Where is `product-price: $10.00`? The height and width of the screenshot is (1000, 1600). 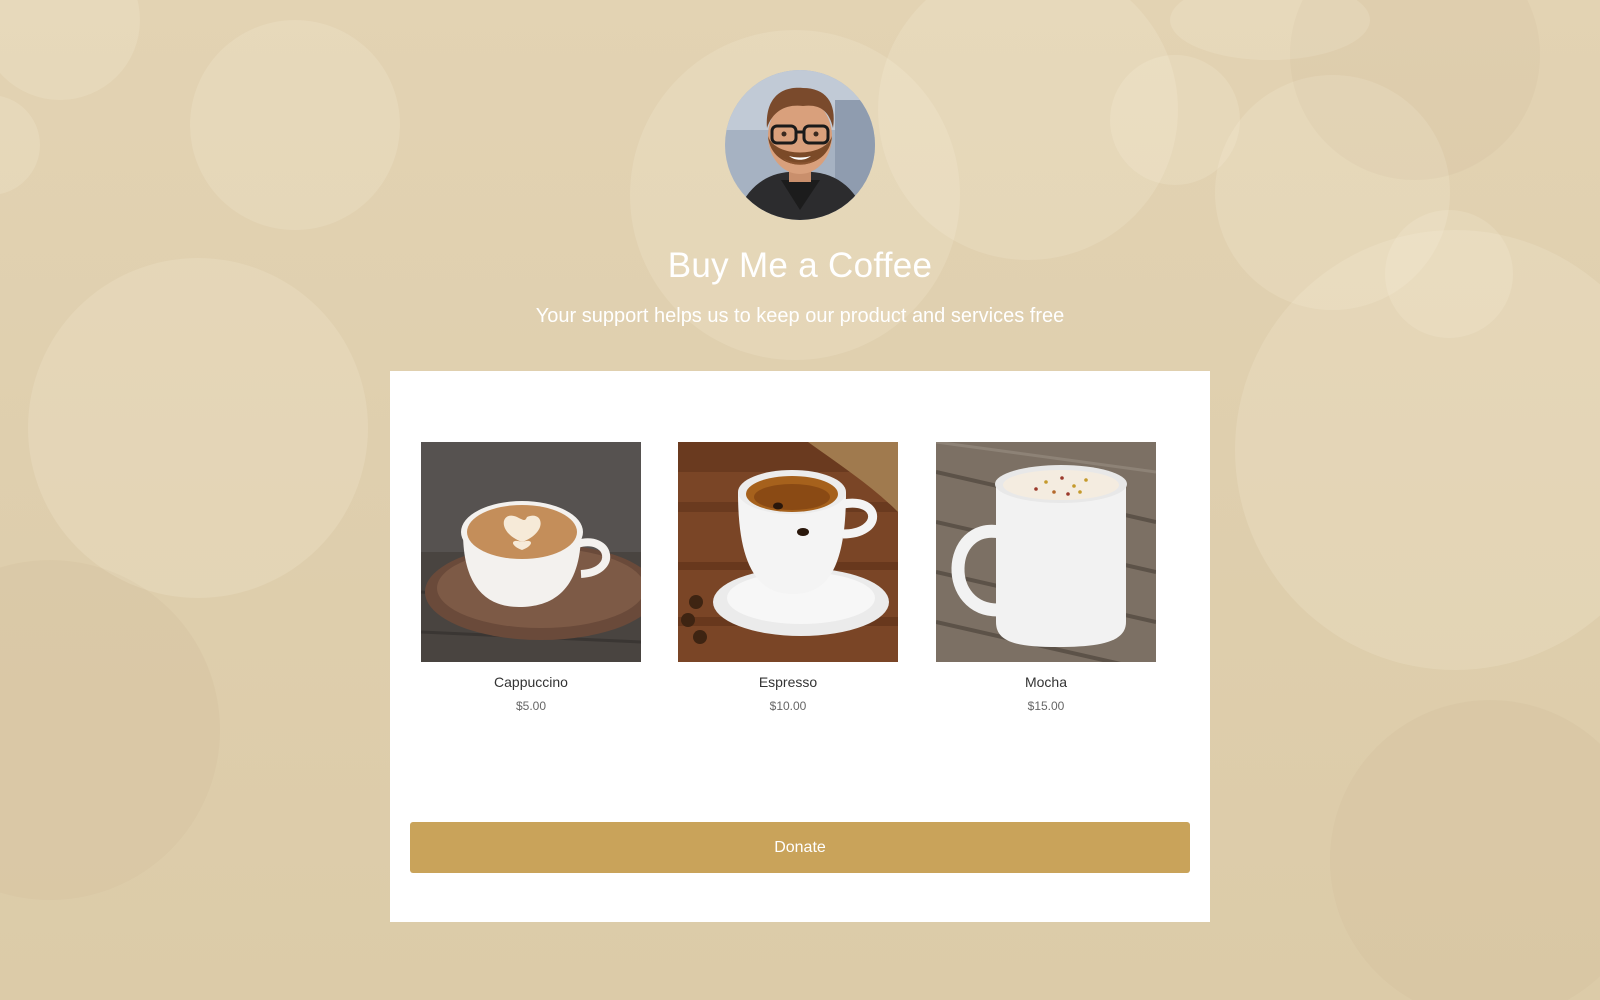
product-price: $10.00 is located at coordinates (788, 706).